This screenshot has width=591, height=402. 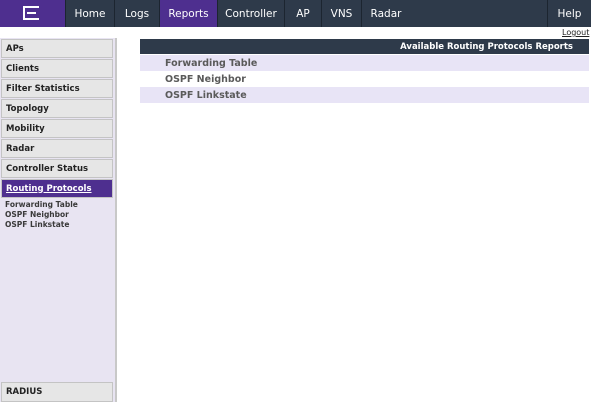 What do you see at coordinates (188, 13) in the screenshot?
I see `tab-reports: Reports` at bounding box center [188, 13].